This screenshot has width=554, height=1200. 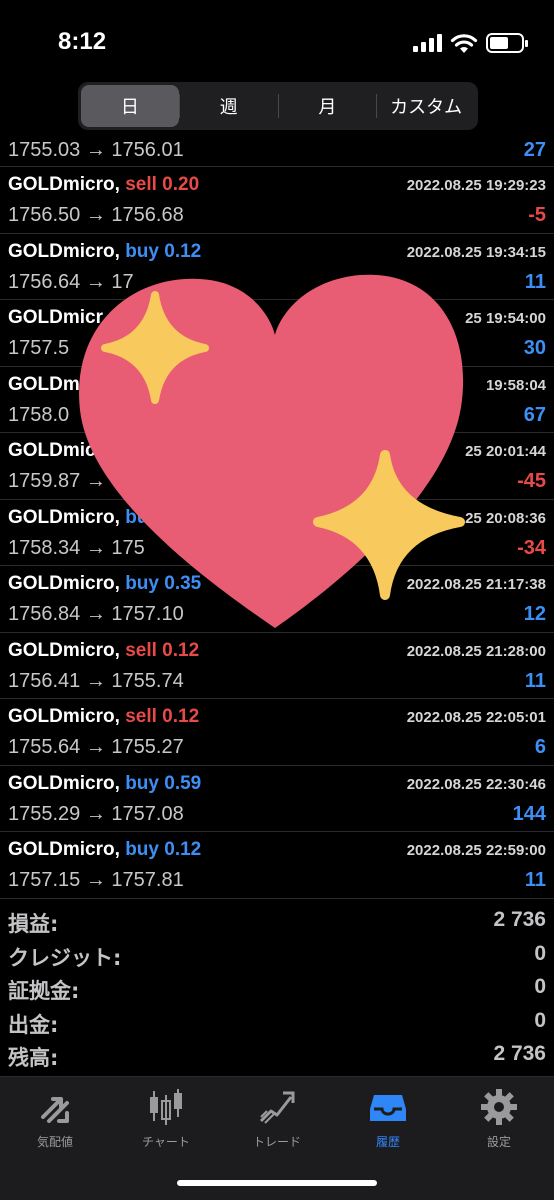 I want to click on deal-profit: 67, so click(x=534, y=414).